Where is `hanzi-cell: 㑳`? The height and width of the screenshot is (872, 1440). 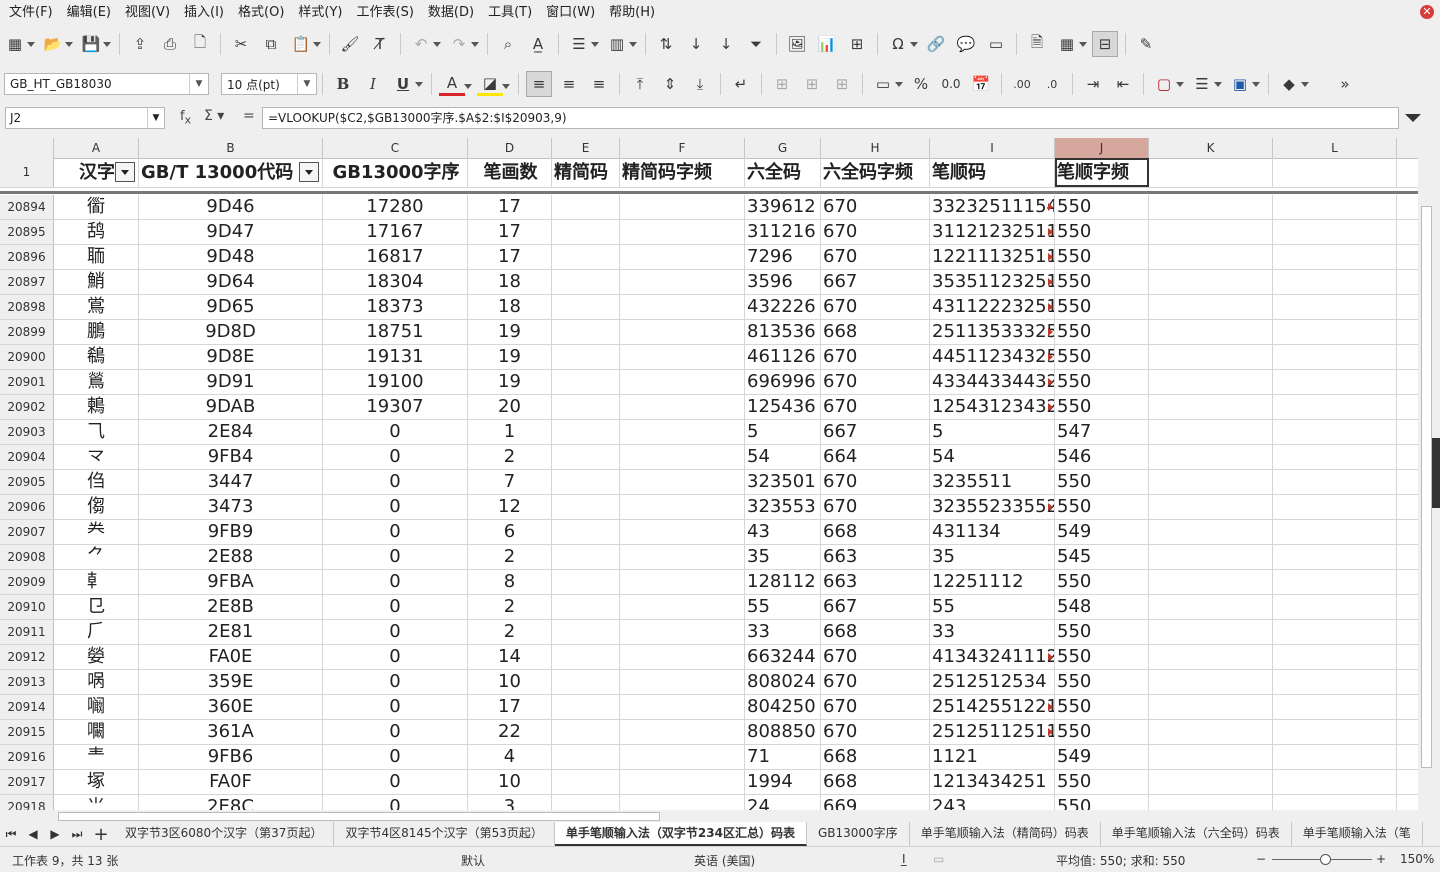
hanzi-cell: 㑳 is located at coordinates (96, 507).